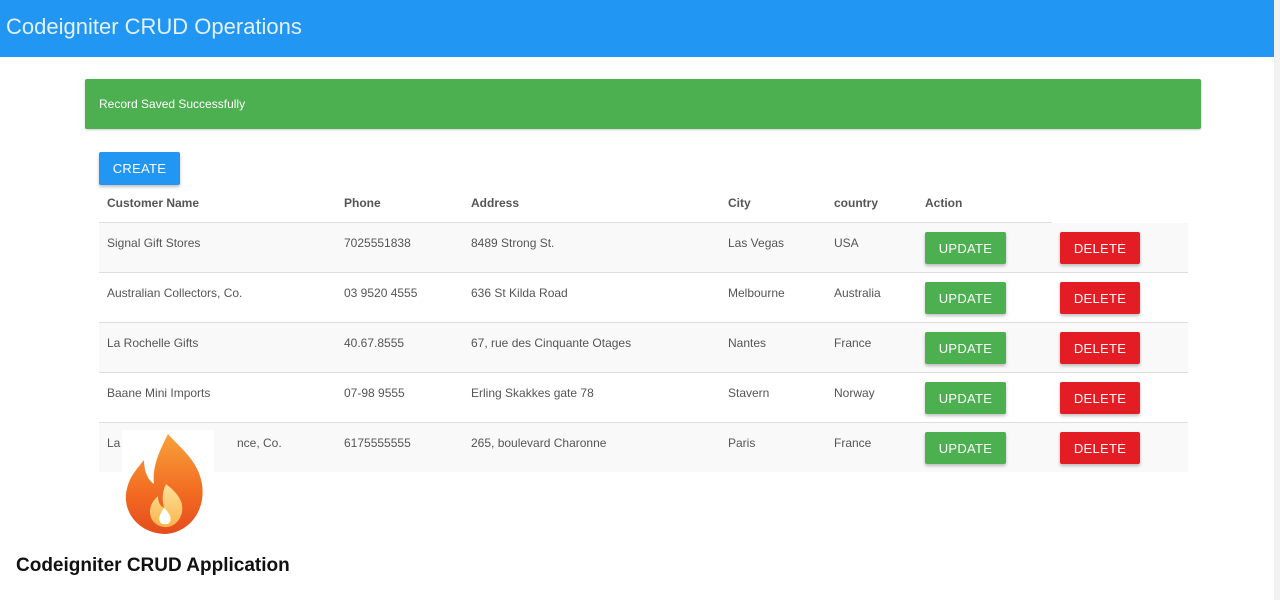 This screenshot has height=600, width=1280. What do you see at coordinates (362, 203) in the screenshot?
I see `column-header-phone: Phone` at bounding box center [362, 203].